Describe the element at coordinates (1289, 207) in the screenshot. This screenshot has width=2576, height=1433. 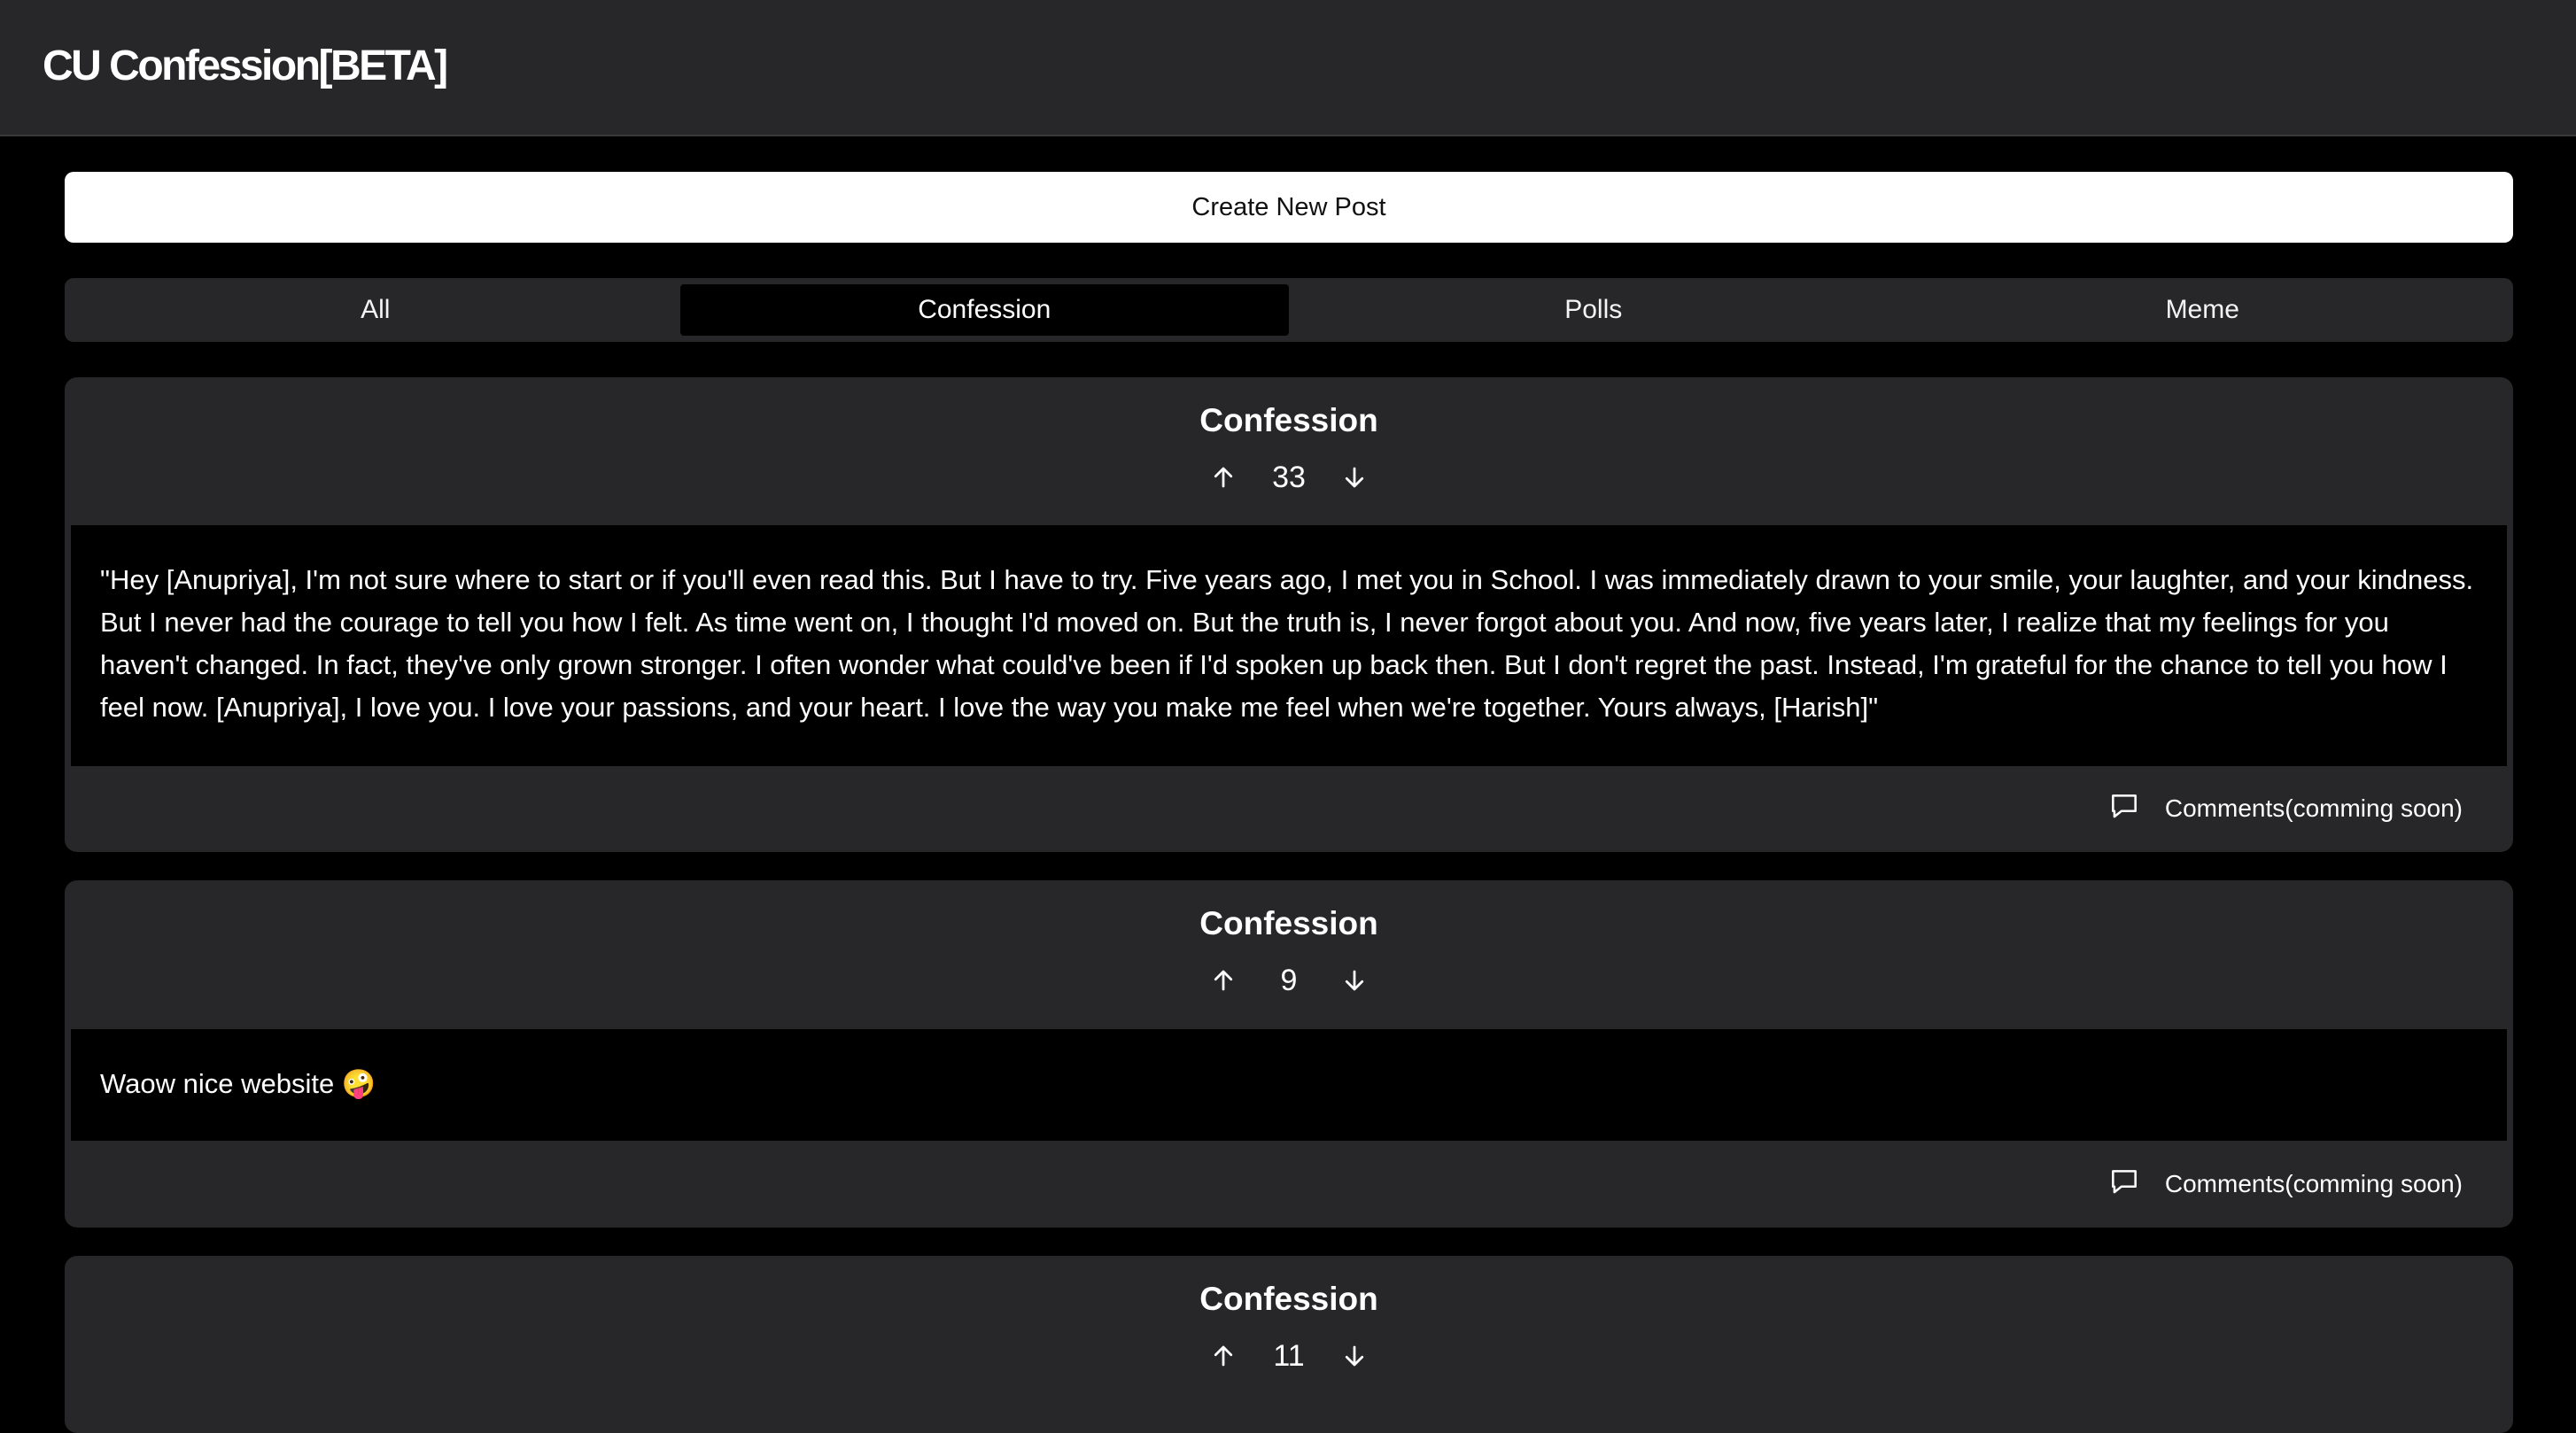
I see `create-new-post-button: Create New Post` at that location.